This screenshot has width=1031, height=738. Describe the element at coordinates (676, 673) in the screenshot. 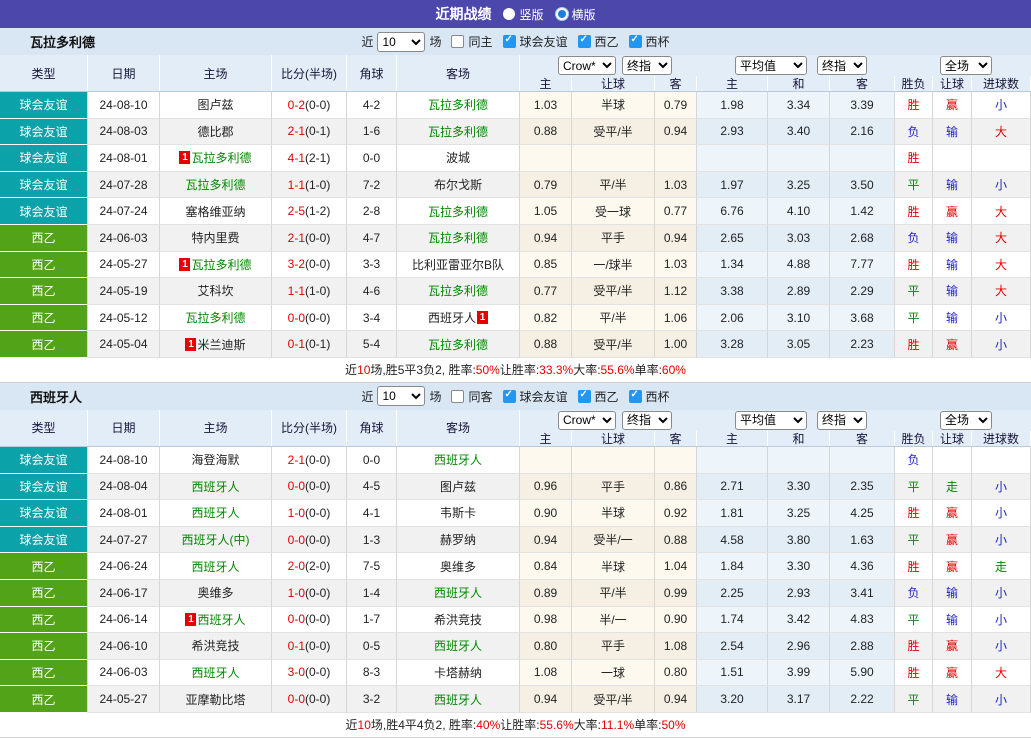

I see `crow-away-odds-cell: 0.80` at that location.